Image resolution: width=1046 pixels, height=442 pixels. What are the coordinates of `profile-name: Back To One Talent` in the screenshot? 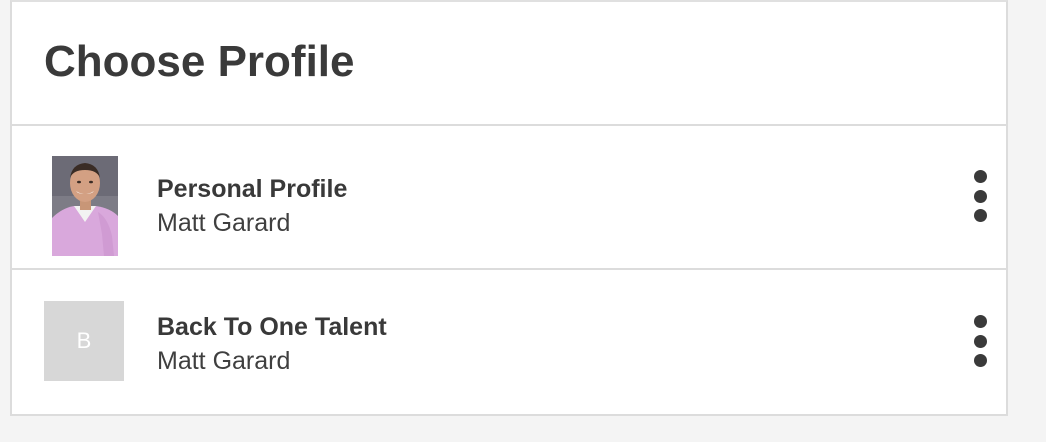 It's located at (272, 327).